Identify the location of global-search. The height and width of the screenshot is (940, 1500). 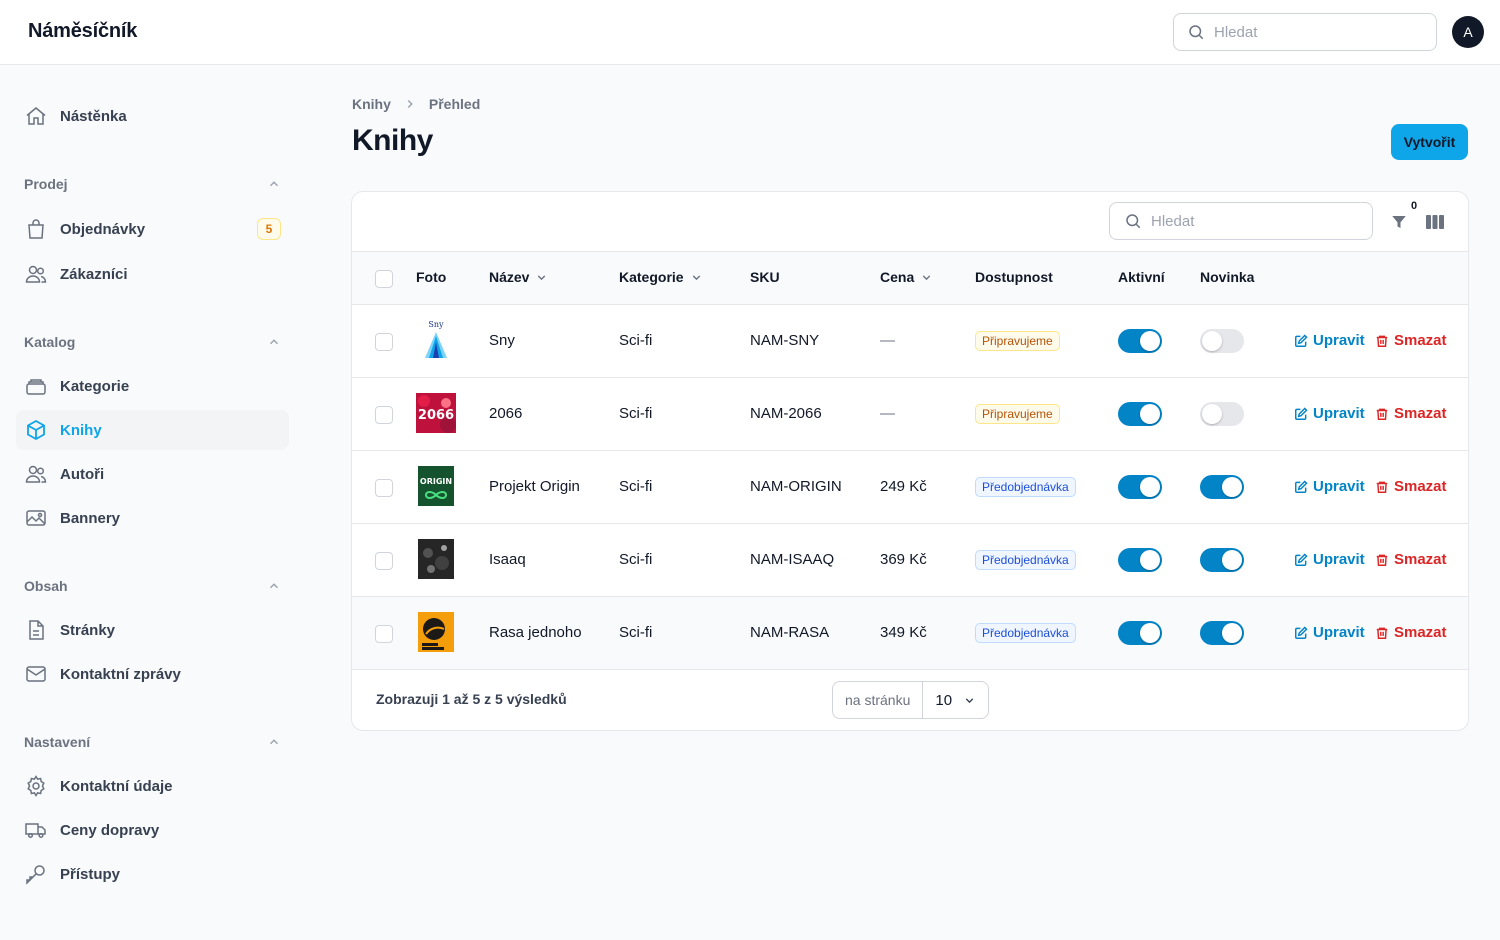
(1305, 32).